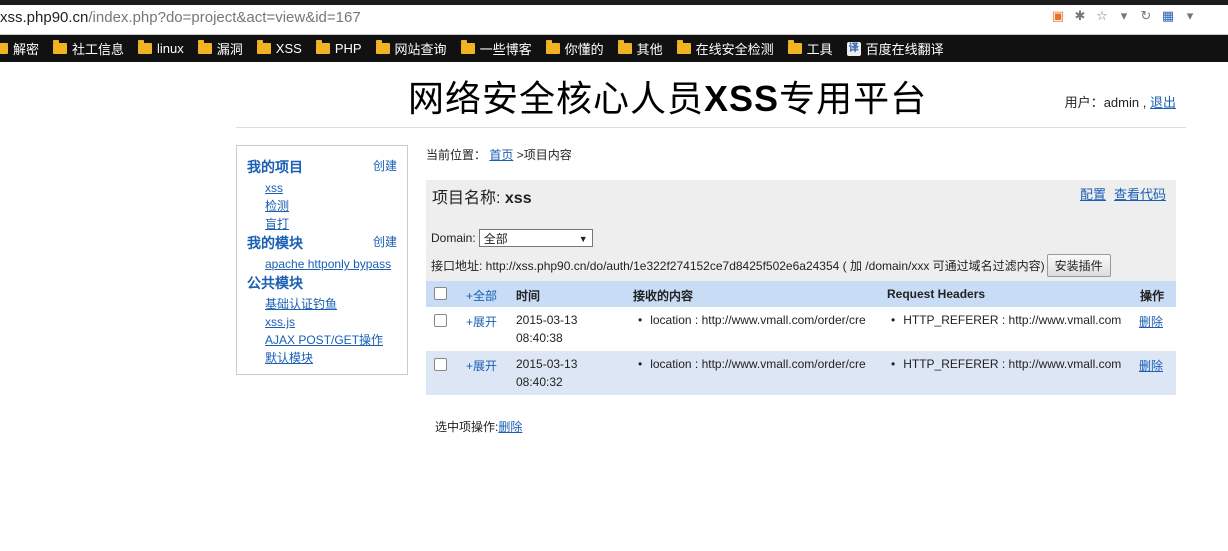 This screenshot has width=1228, height=551. Describe the element at coordinates (279, 48) in the screenshot. I see `bookmark-folder: XSS` at that location.